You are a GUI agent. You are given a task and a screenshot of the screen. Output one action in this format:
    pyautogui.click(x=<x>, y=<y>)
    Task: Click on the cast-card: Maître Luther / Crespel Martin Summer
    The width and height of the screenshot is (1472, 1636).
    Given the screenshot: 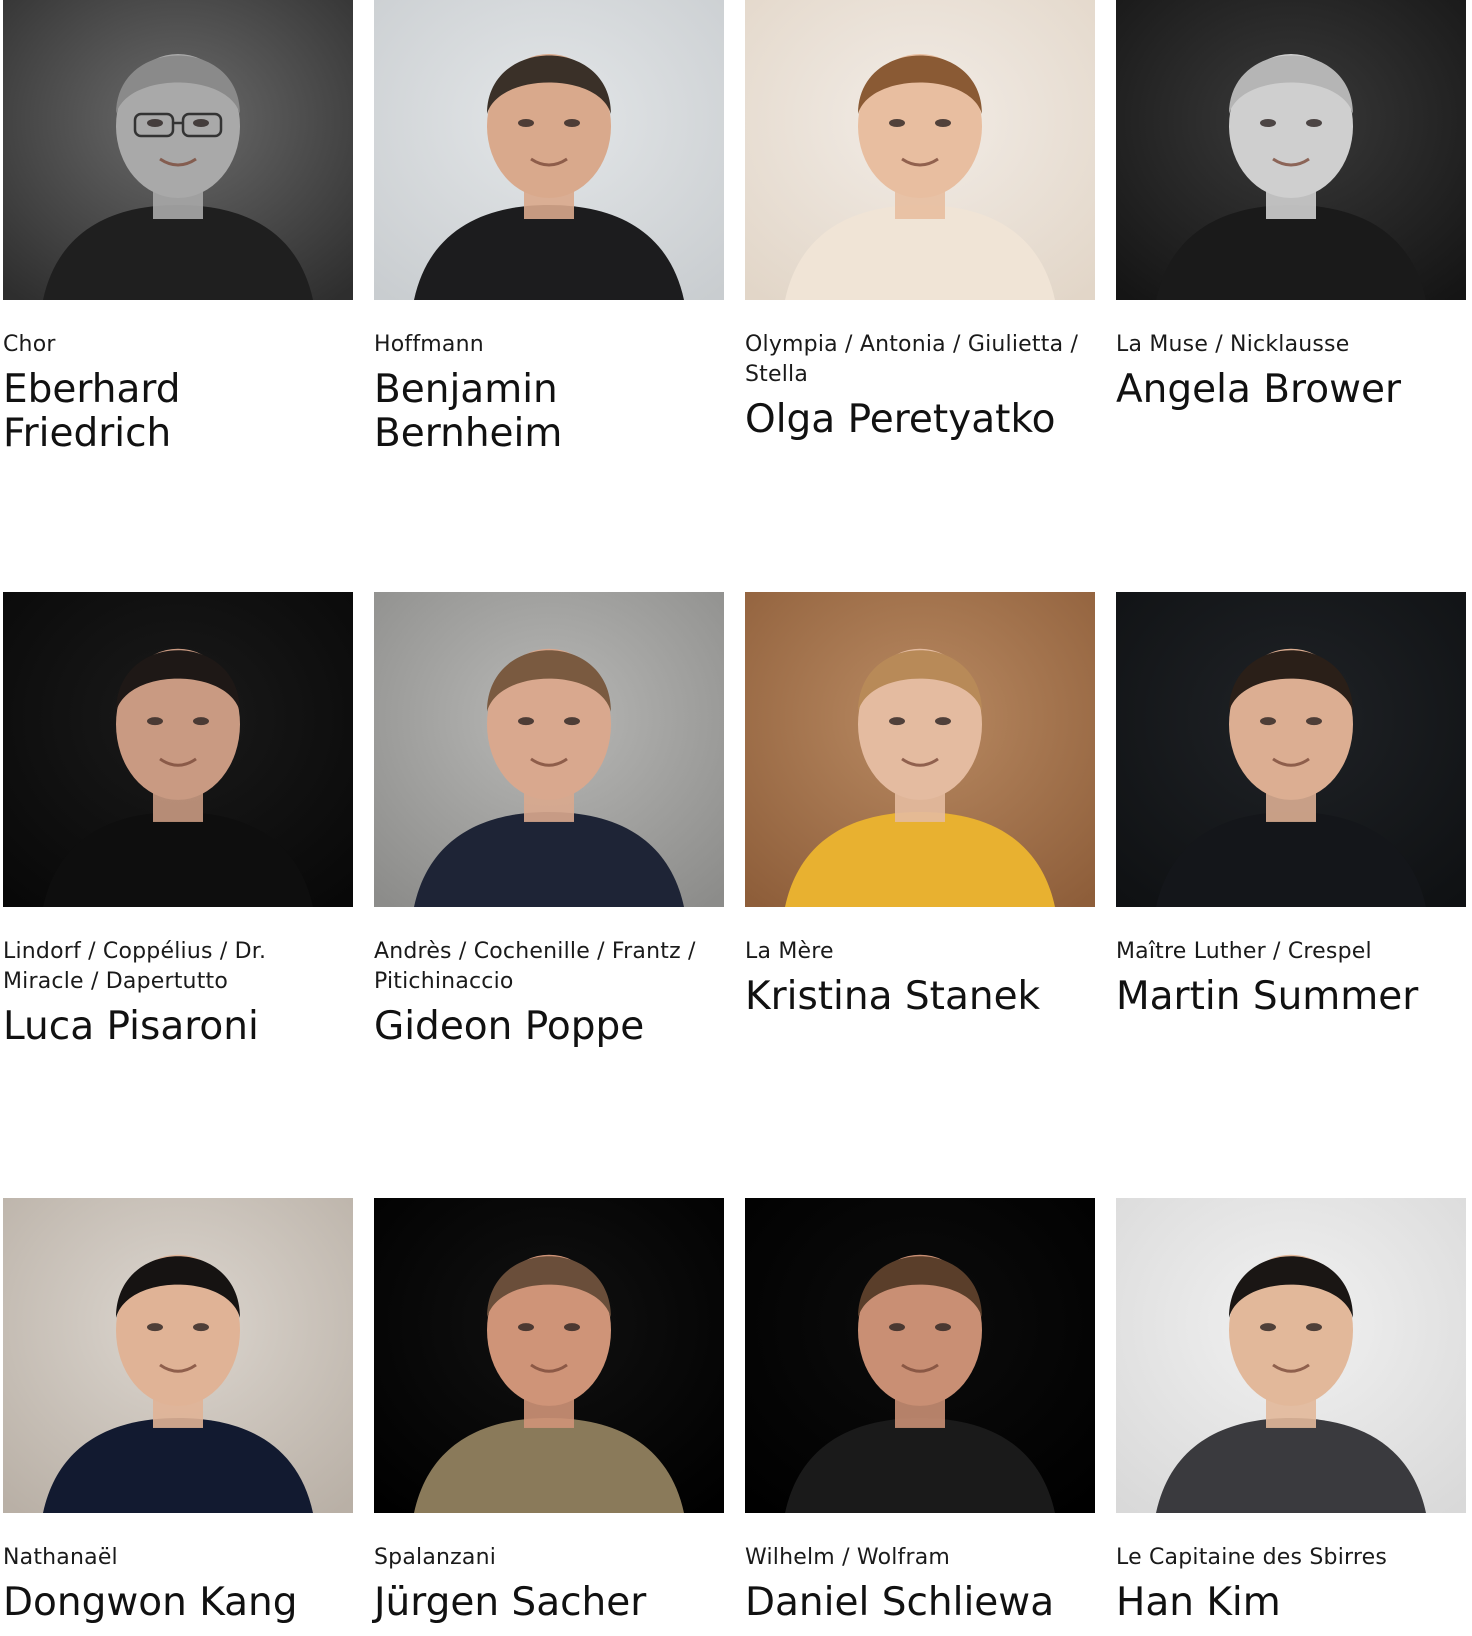 What is the action you would take?
    pyautogui.click(x=1291, y=805)
    